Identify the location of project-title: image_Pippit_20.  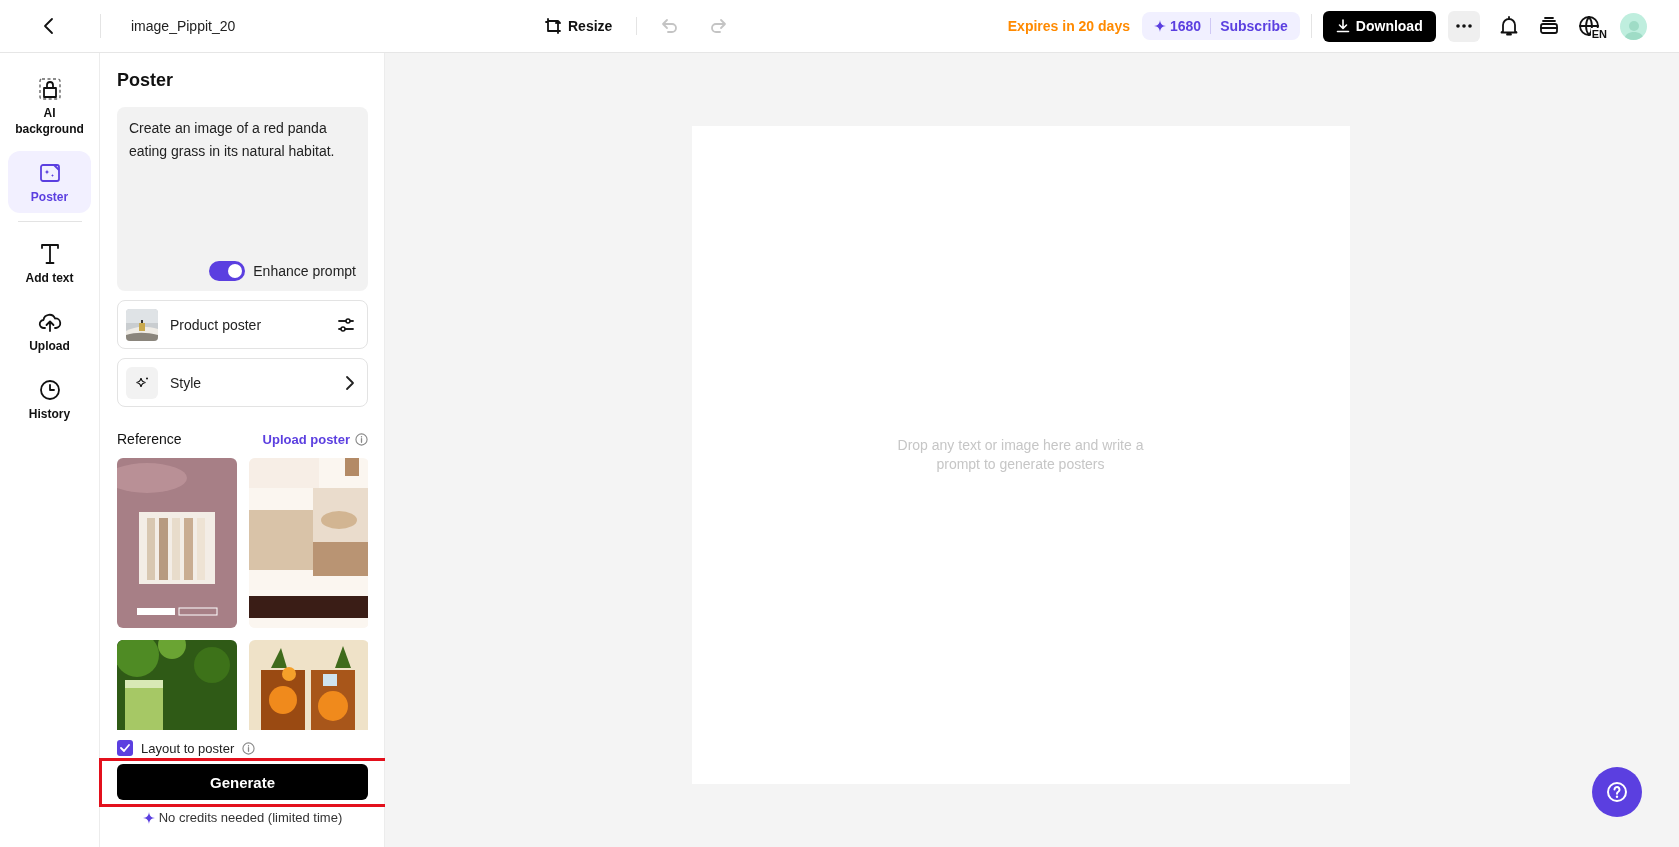
(183, 26).